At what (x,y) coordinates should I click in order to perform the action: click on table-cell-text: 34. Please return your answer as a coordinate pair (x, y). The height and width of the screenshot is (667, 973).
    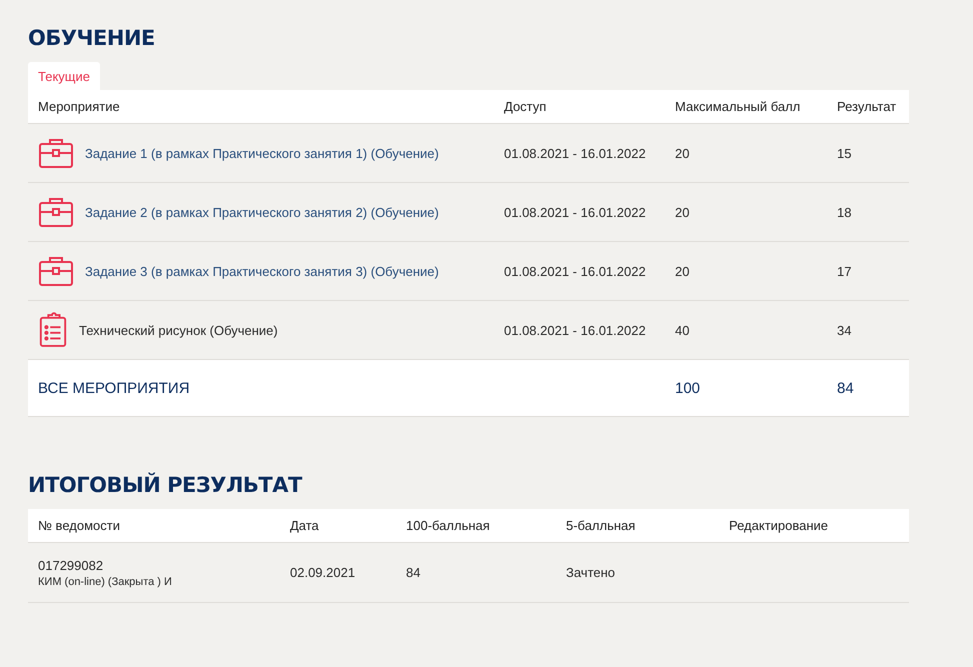
    Looking at the image, I should click on (844, 330).